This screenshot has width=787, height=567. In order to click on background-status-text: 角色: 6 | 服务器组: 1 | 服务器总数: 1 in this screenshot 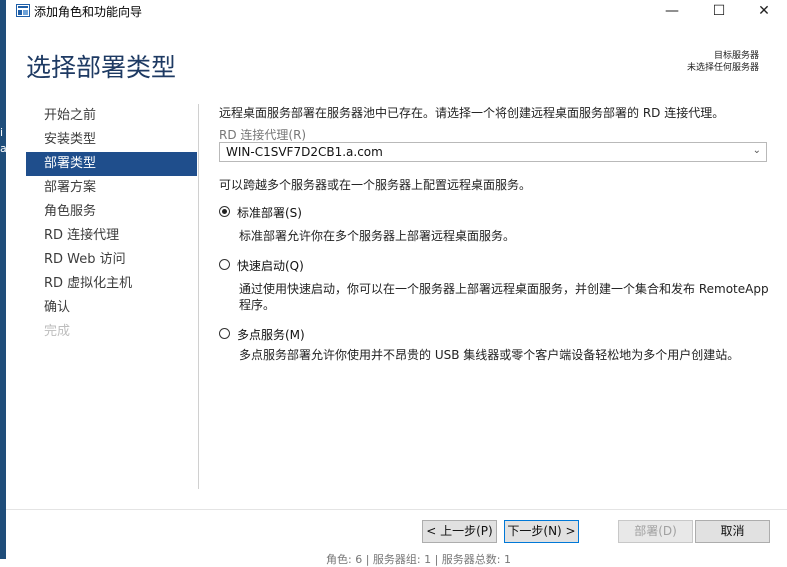, I will do `click(419, 559)`.